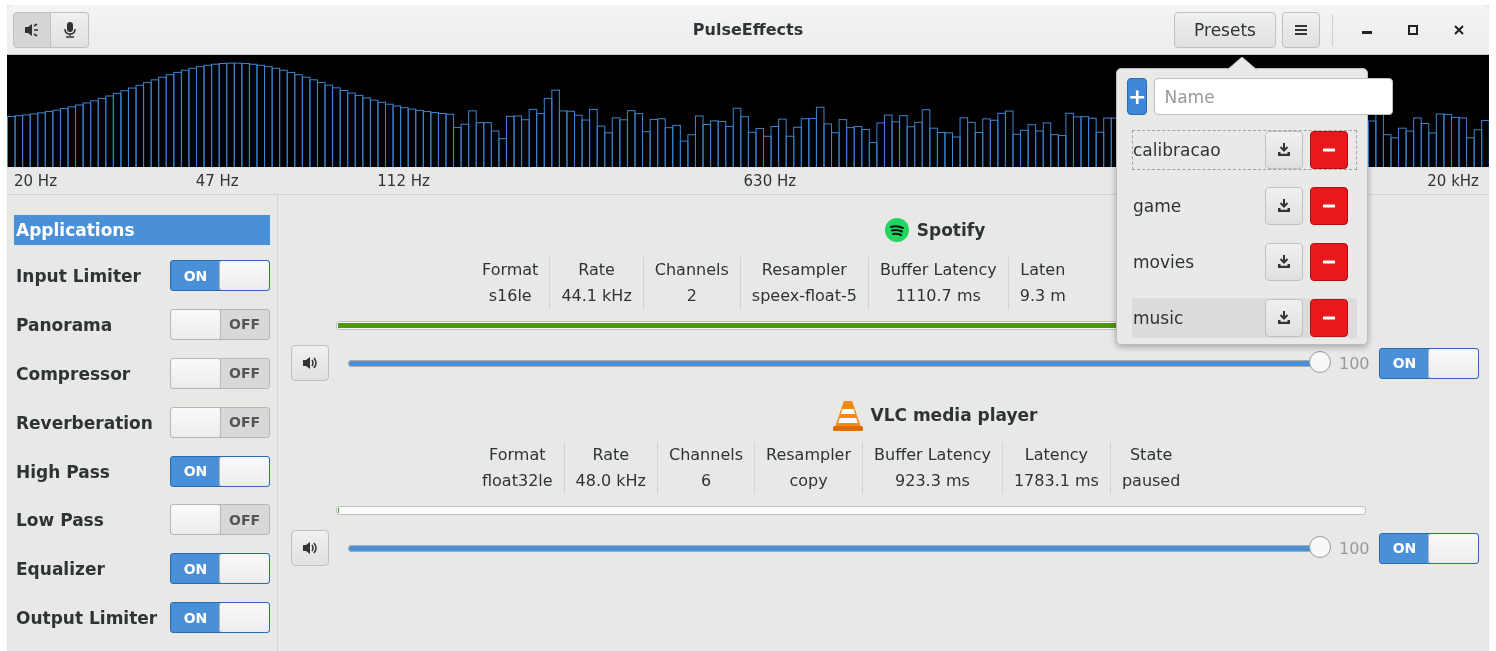 The width and height of the screenshot is (1496, 651). What do you see at coordinates (1151, 455) in the screenshot?
I see `info-label: State` at bounding box center [1151, 455].